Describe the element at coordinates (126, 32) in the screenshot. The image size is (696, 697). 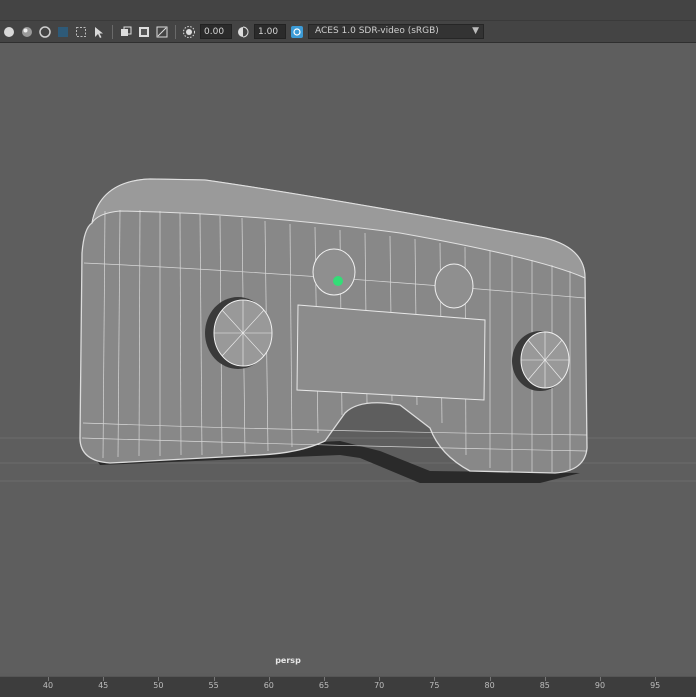
I see `isolate-icon` at that location.